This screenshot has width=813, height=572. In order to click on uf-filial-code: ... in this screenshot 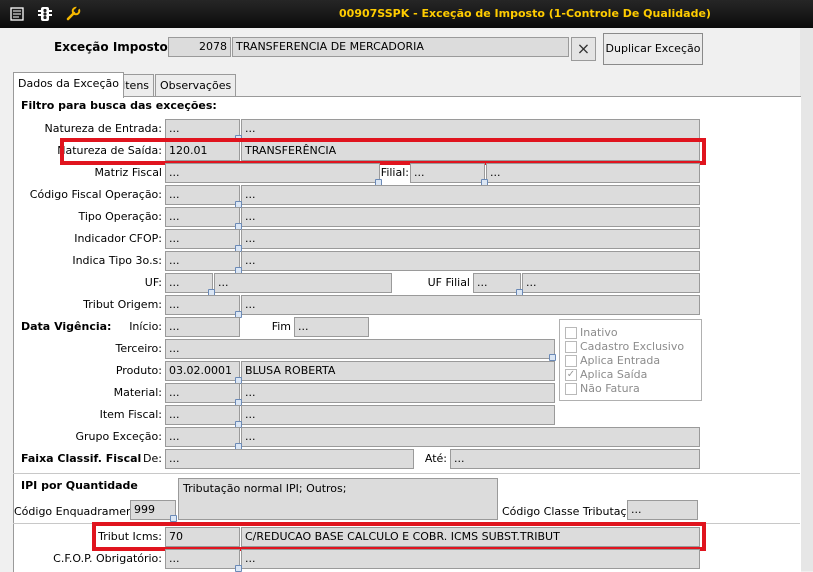, I will do `click(497, 283)`.